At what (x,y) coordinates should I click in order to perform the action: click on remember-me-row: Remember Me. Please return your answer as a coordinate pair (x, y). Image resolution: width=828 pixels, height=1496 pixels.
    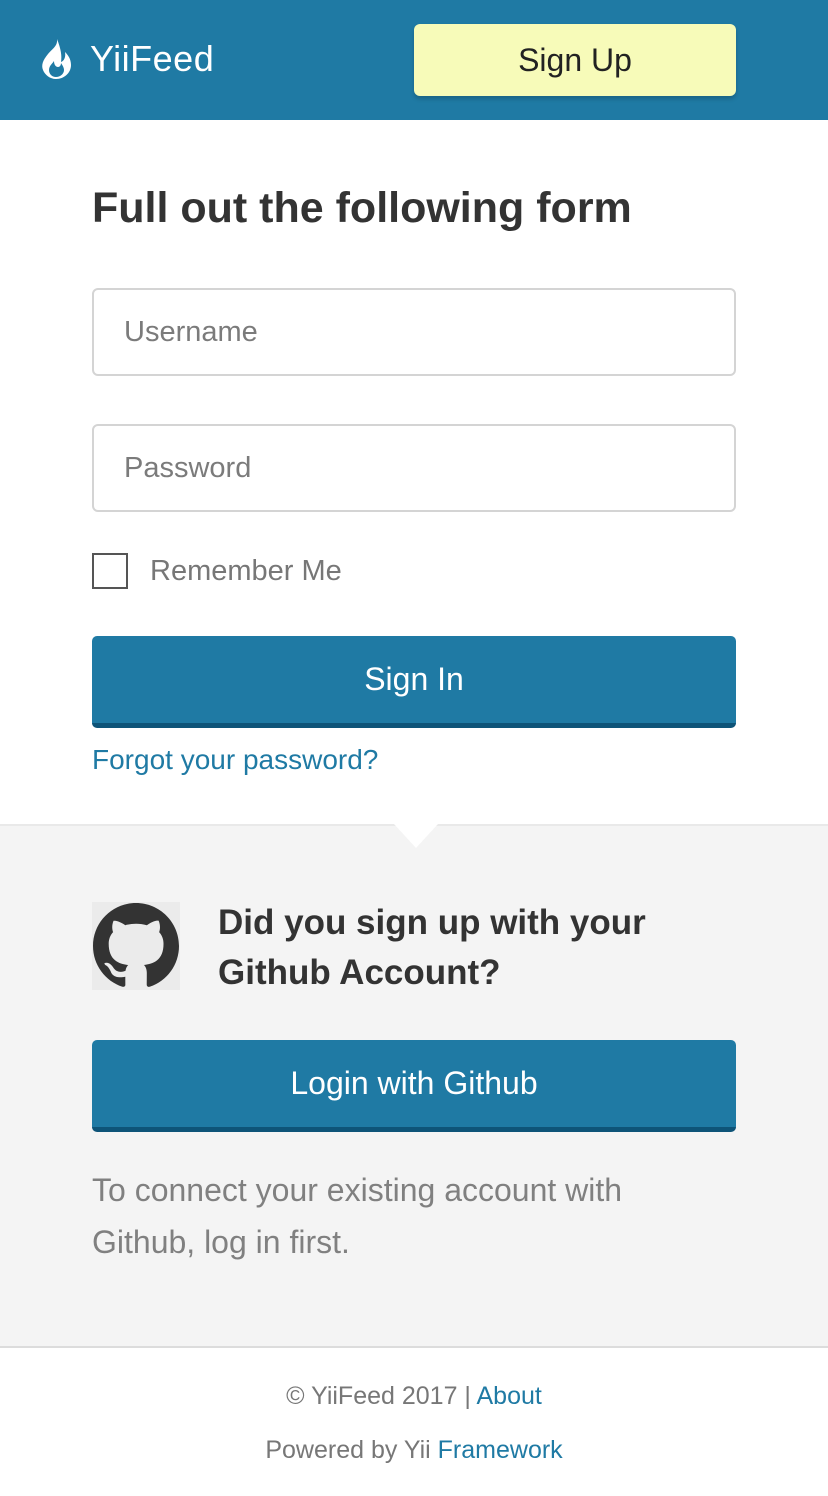
    Looking at the image, I should click on (217, 571).